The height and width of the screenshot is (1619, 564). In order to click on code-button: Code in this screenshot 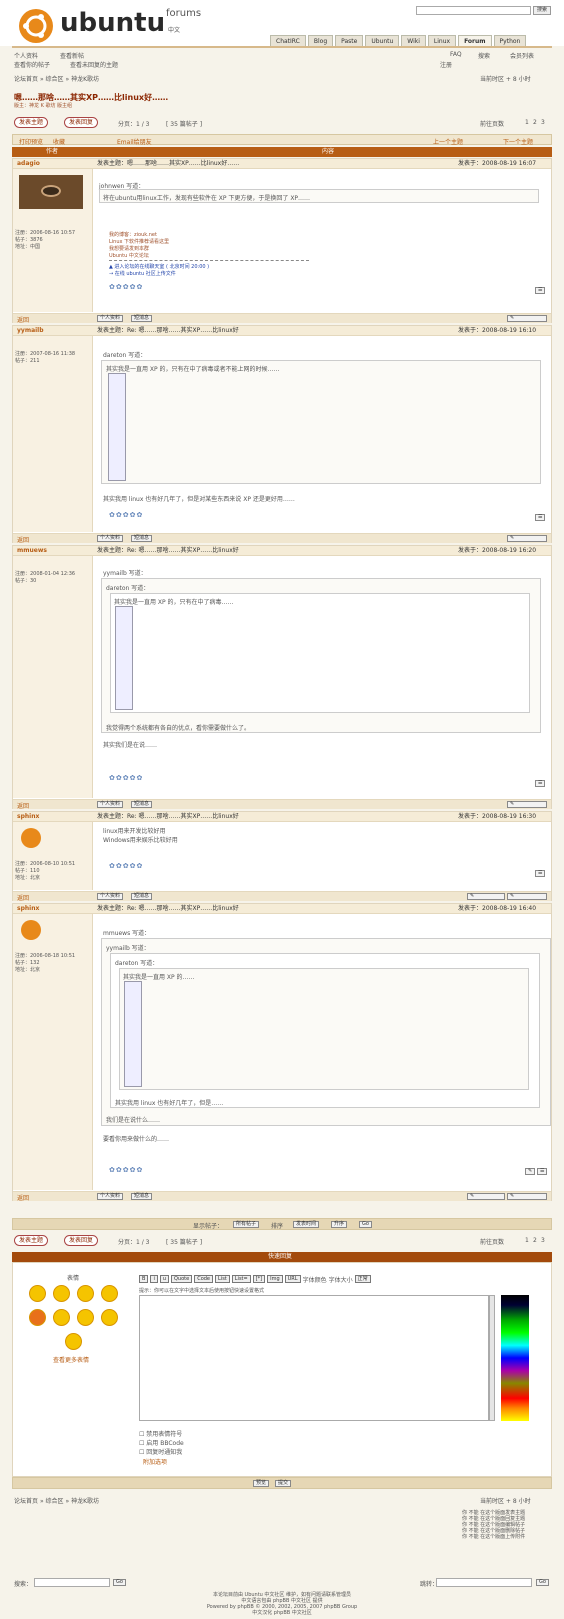, I will do `click(204, 1279)`.